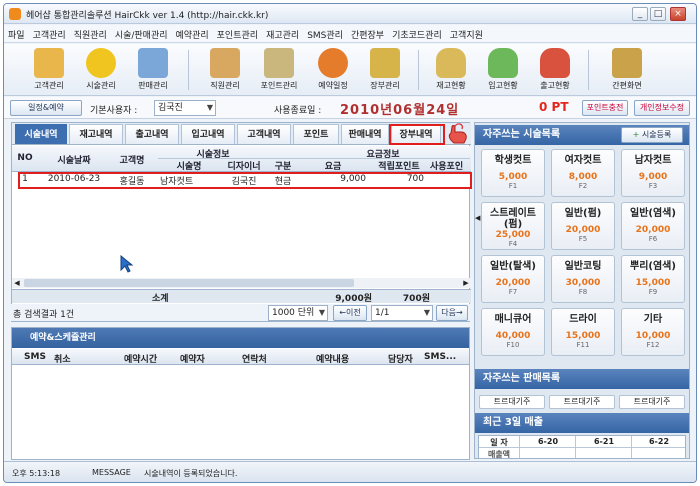  I want to click on toolbar-stock-button: 재고현황, so click(451, 70).